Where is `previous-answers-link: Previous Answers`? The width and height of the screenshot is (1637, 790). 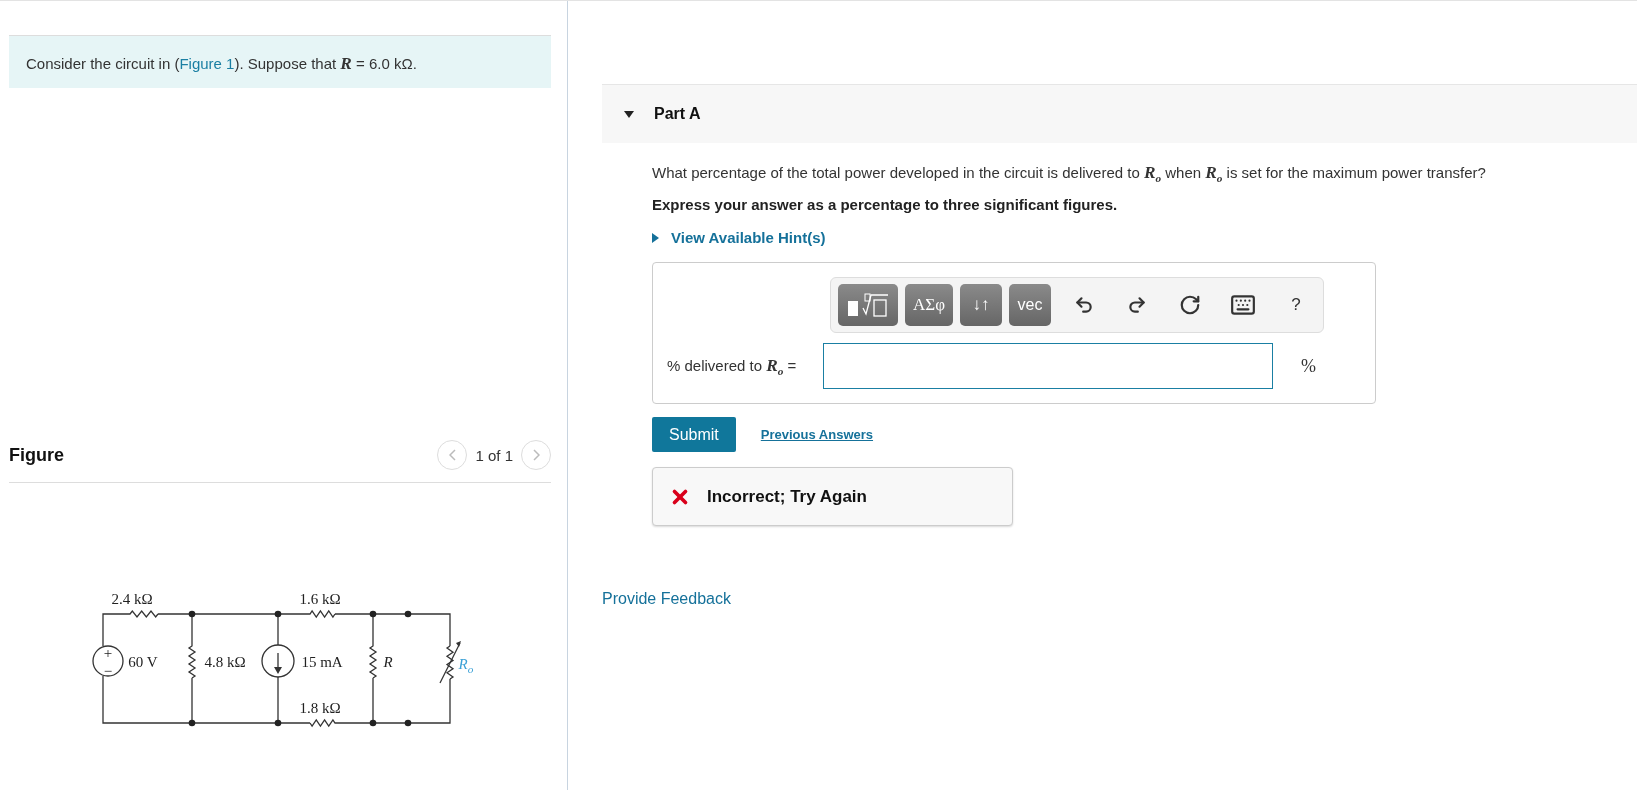
previous-answers-link: Previous Answers is located at coordinates (817, 434).